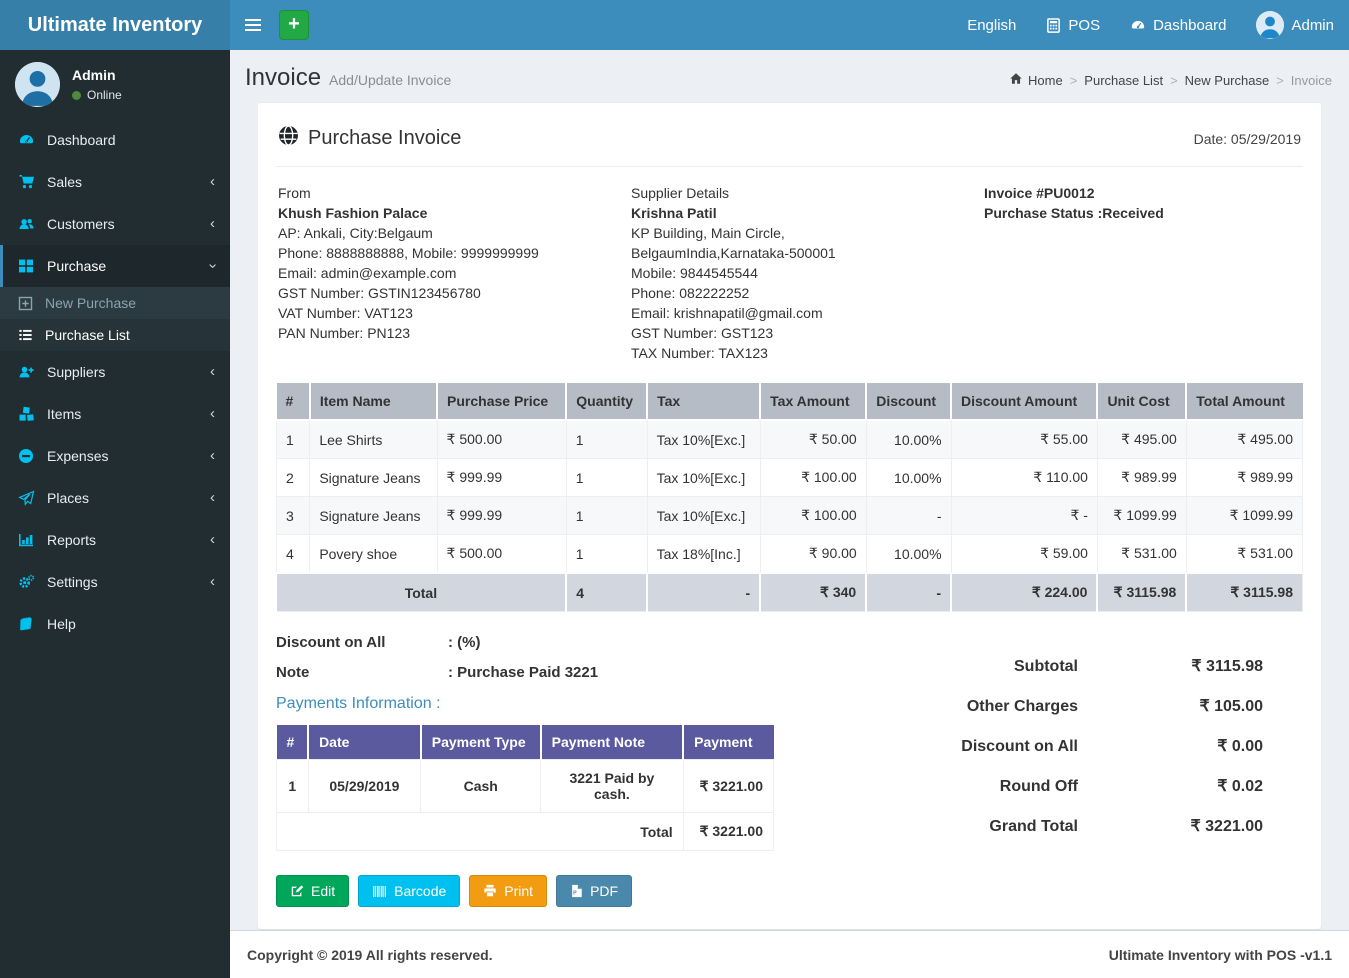 The width and height of the screenshot is (1349, 978). I want to click on sidebar-menu: Dashboard Sales ‹ Customers ‹ Purchase ‹, so click(115, 382).